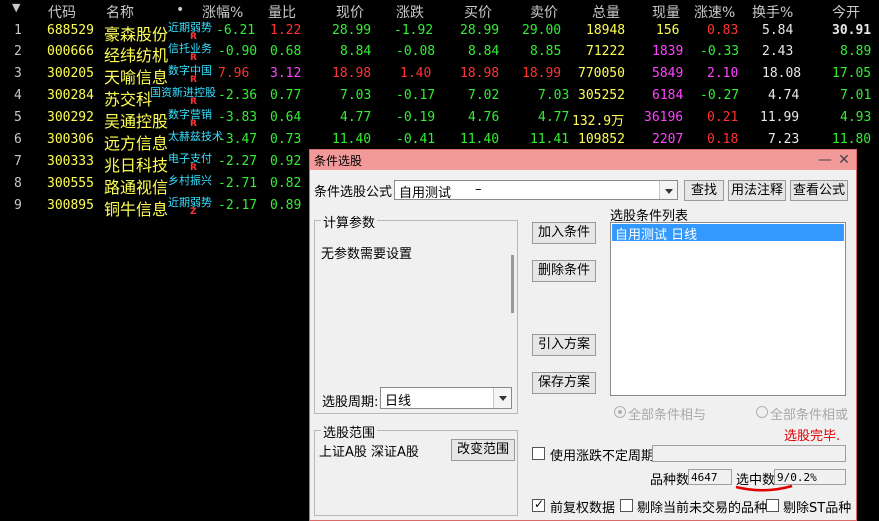 The width and height of the screenshot is (879, 521). What do you see at coordinates (704, 190) in the screenshot?
I see `find-button: 查找` at bounding box center [704, 190].